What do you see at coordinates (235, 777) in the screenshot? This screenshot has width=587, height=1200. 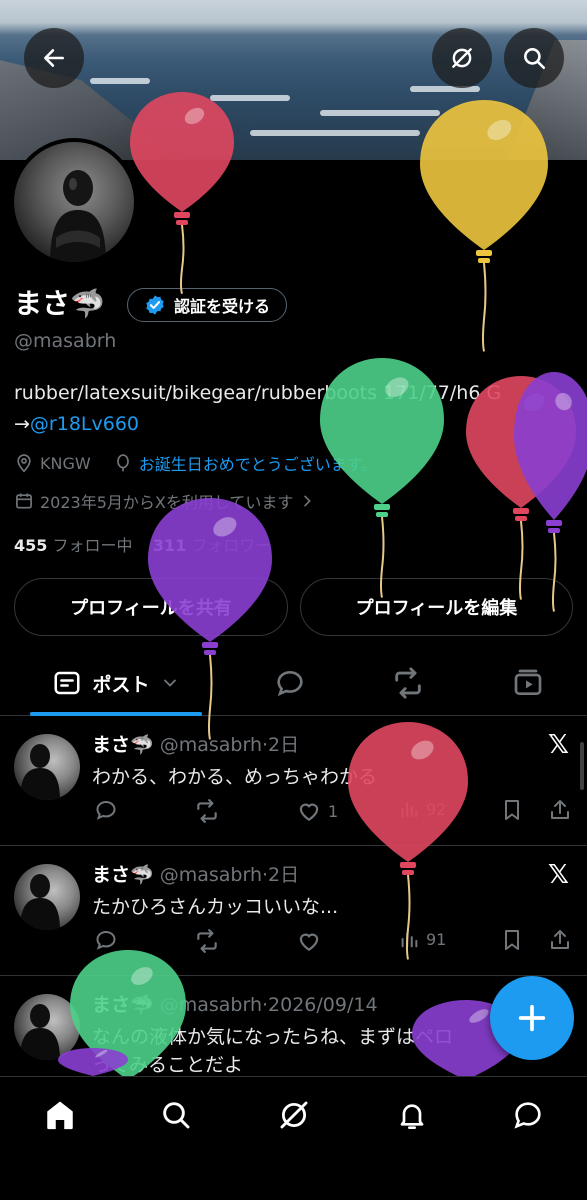 I see `tweet-text: わかる、わかる、めっちゃわかる` at bounding box center [235, 777].